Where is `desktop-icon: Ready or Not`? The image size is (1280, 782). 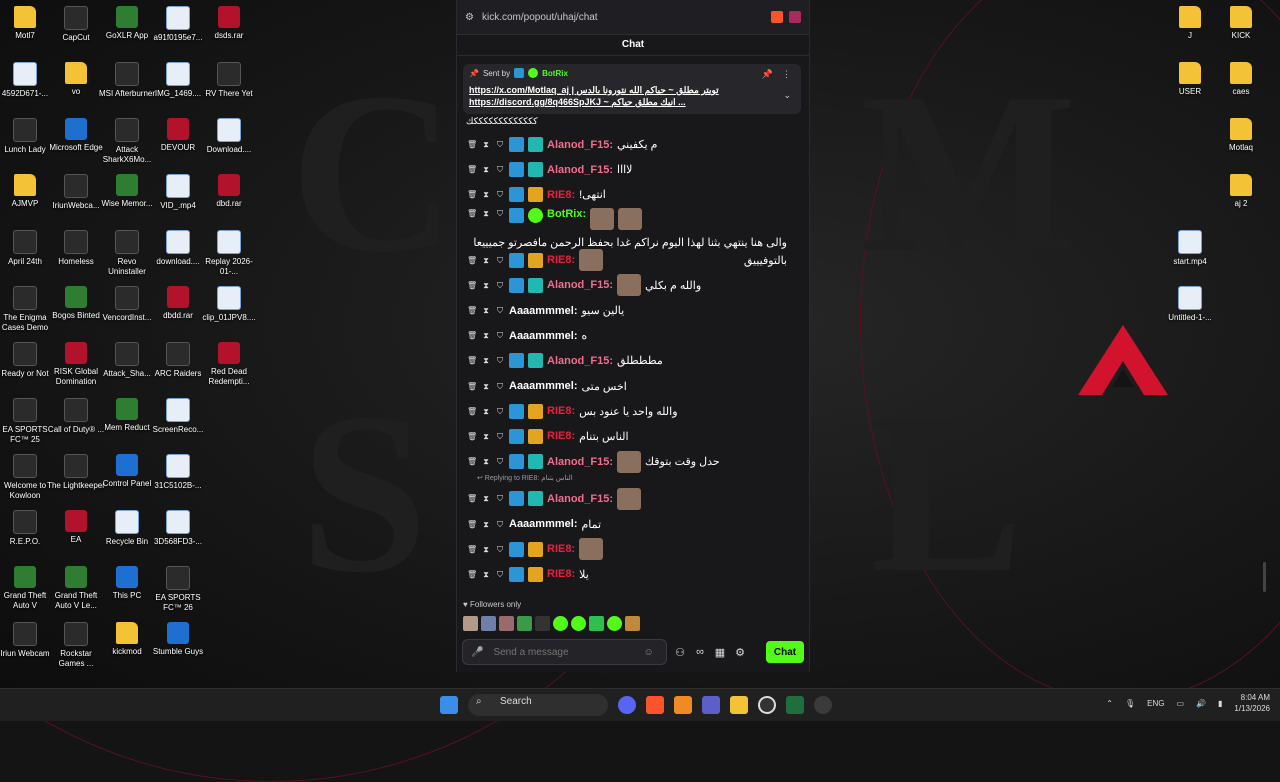
desktop-icon: Ready or Not is located at coordinates (27, 360).